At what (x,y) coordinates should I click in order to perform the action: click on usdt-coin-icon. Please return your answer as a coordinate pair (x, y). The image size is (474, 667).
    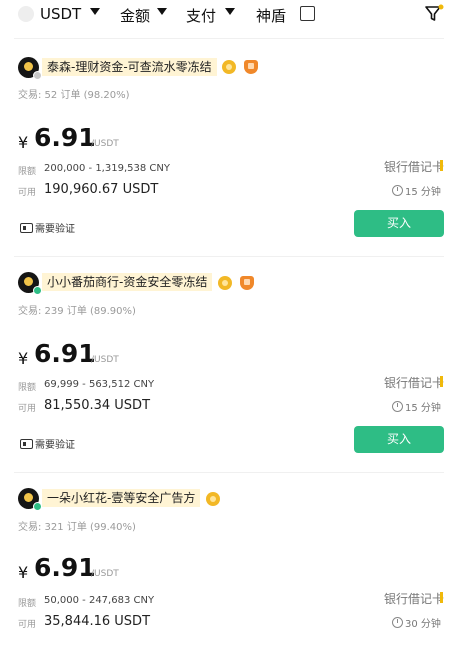
    Looking at the image, I should click on (26, 14).